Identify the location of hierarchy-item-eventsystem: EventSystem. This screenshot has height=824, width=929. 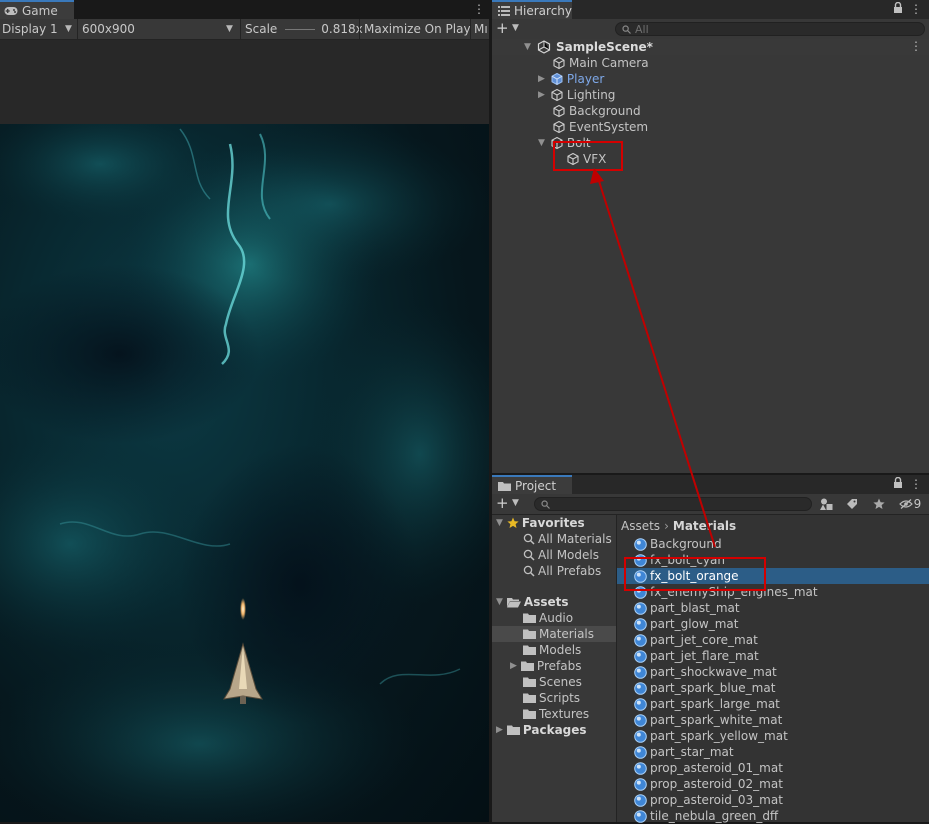
(600, 127).